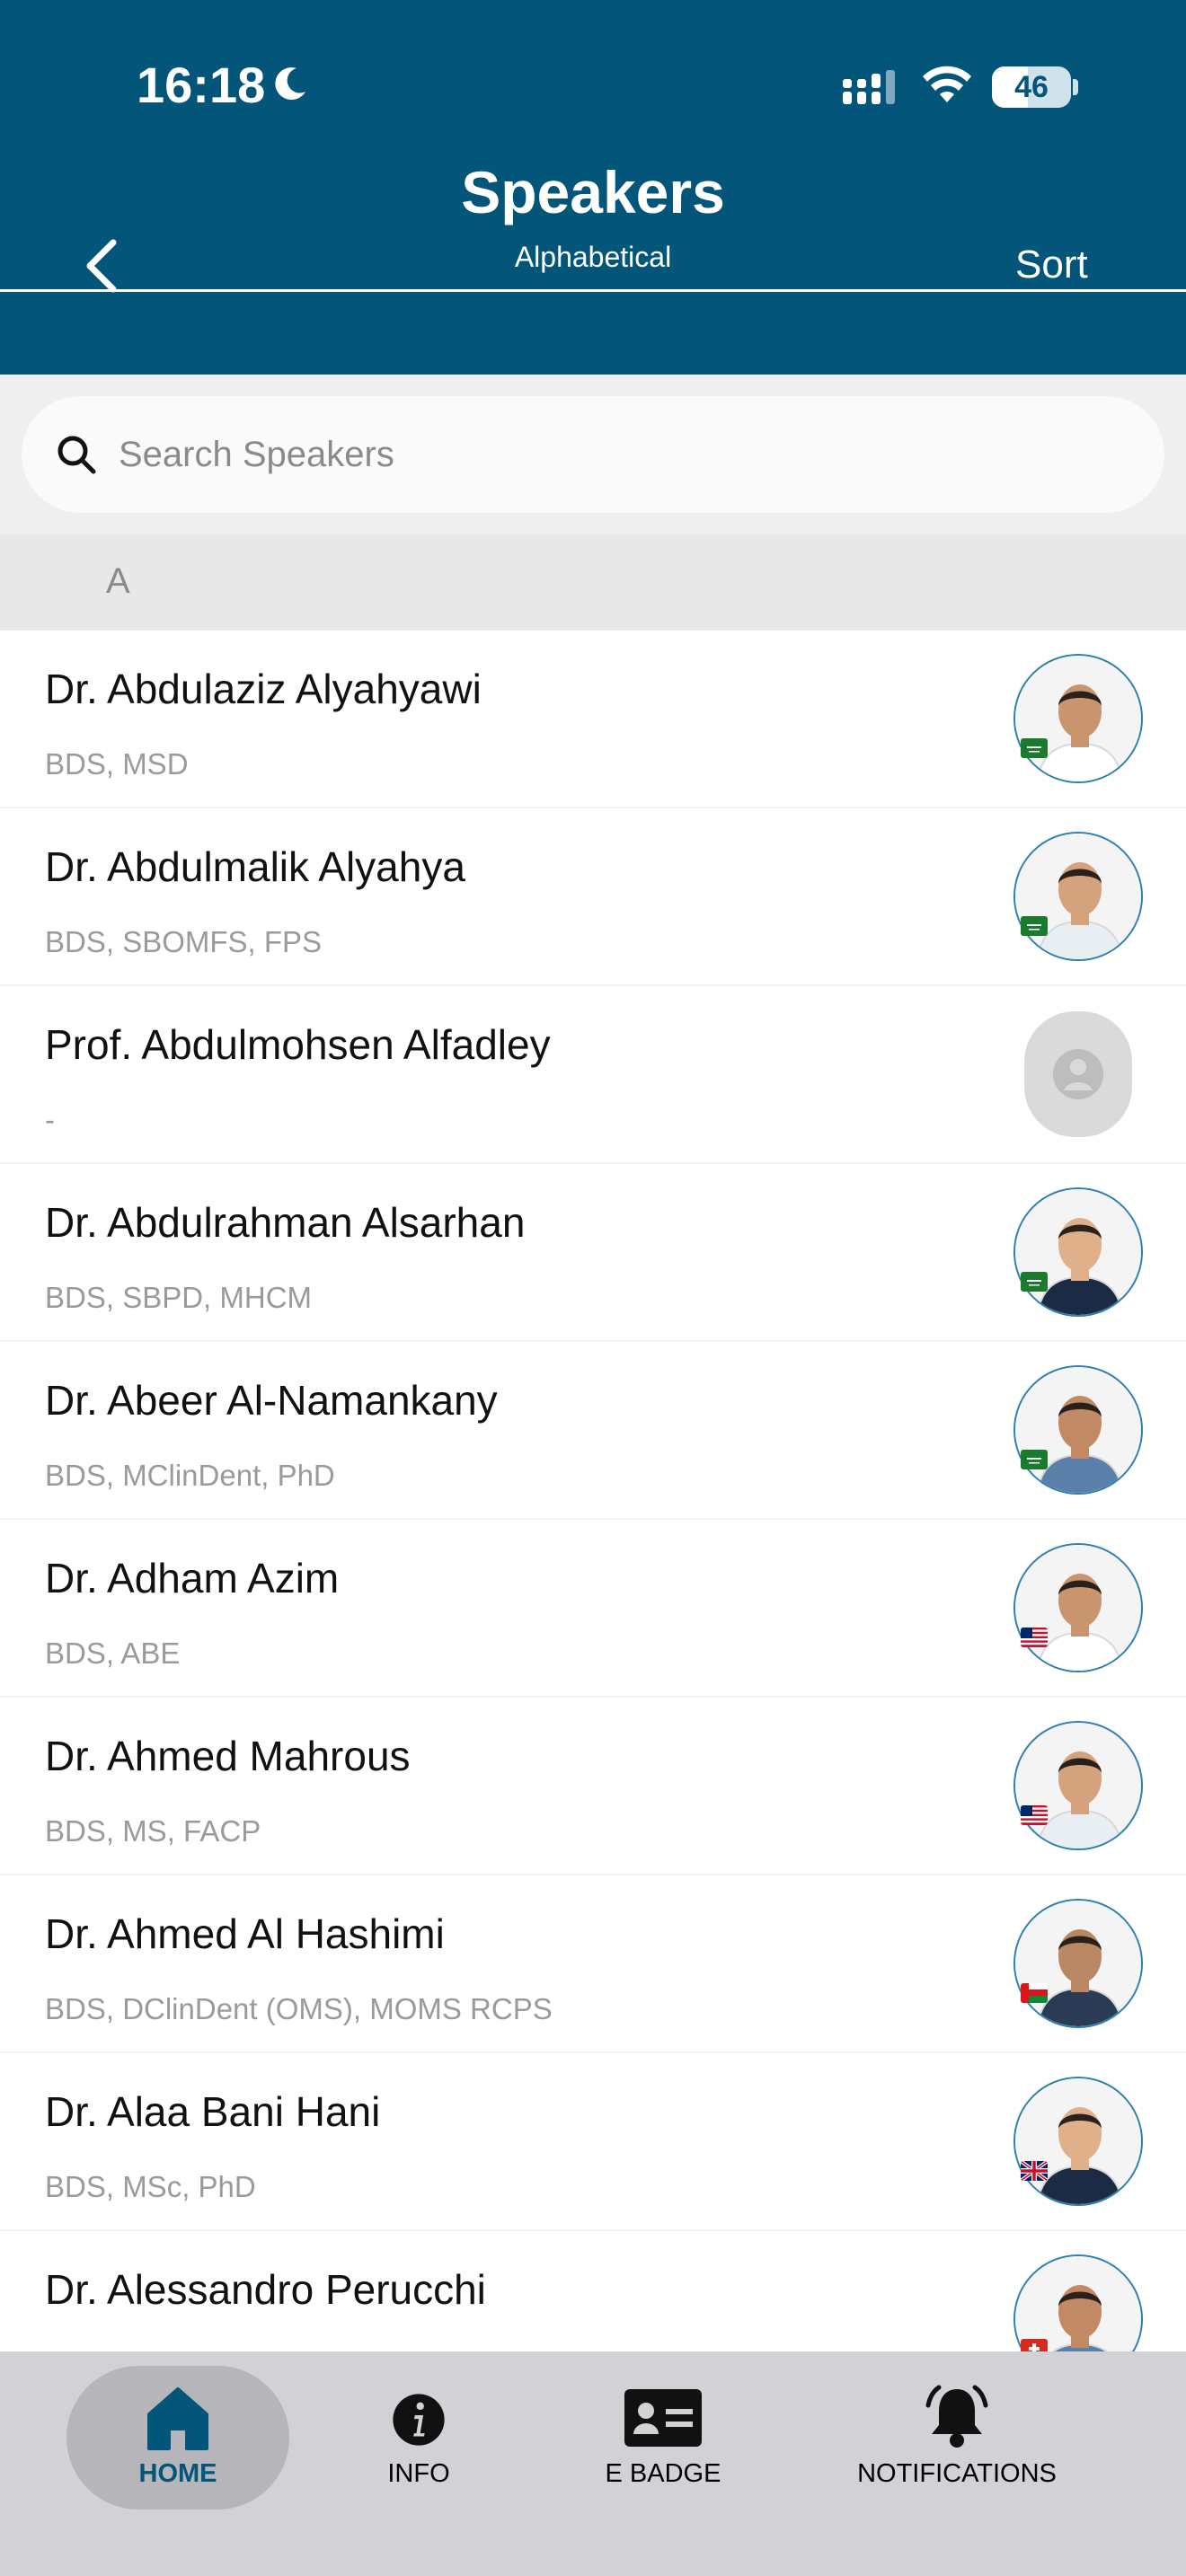 Image resolution: width=1186 pixels, height=2576 pixels. Describe the element at coordinates (298, 1044) in the screenshot. I see `speaker-name: Prof. Abdulmohsen Alfadley` at that location.